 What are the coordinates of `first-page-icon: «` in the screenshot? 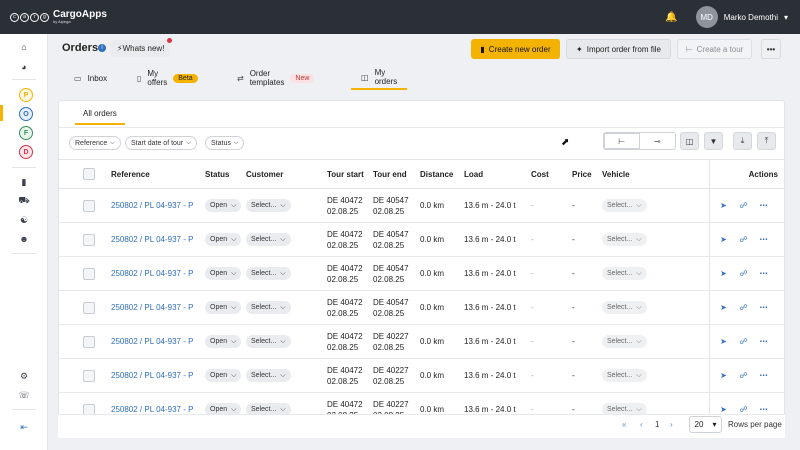 It's located at (624, 424).